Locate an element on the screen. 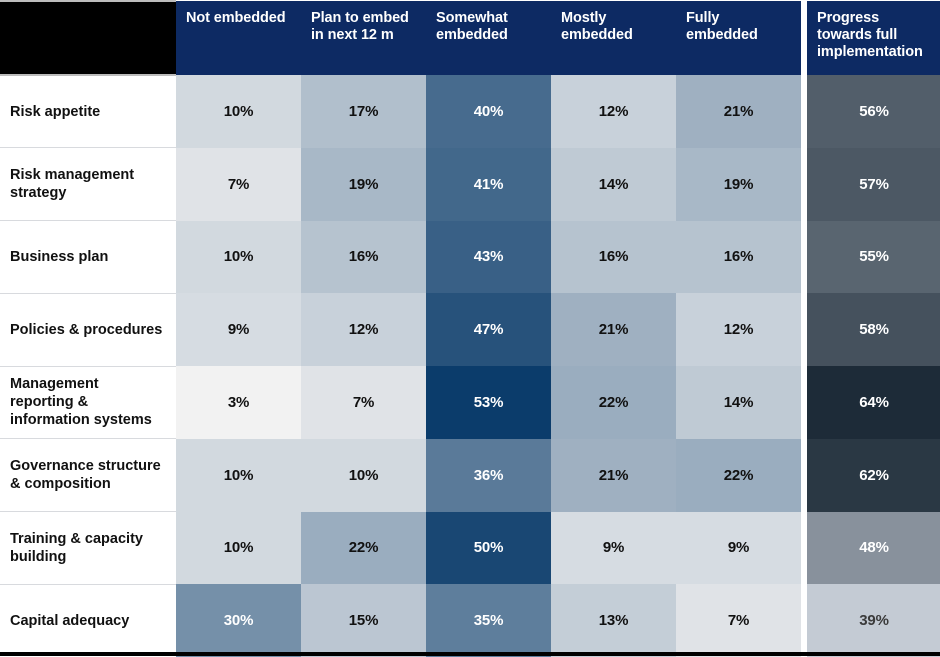  corner-cell is located at coordinates (88, 38).